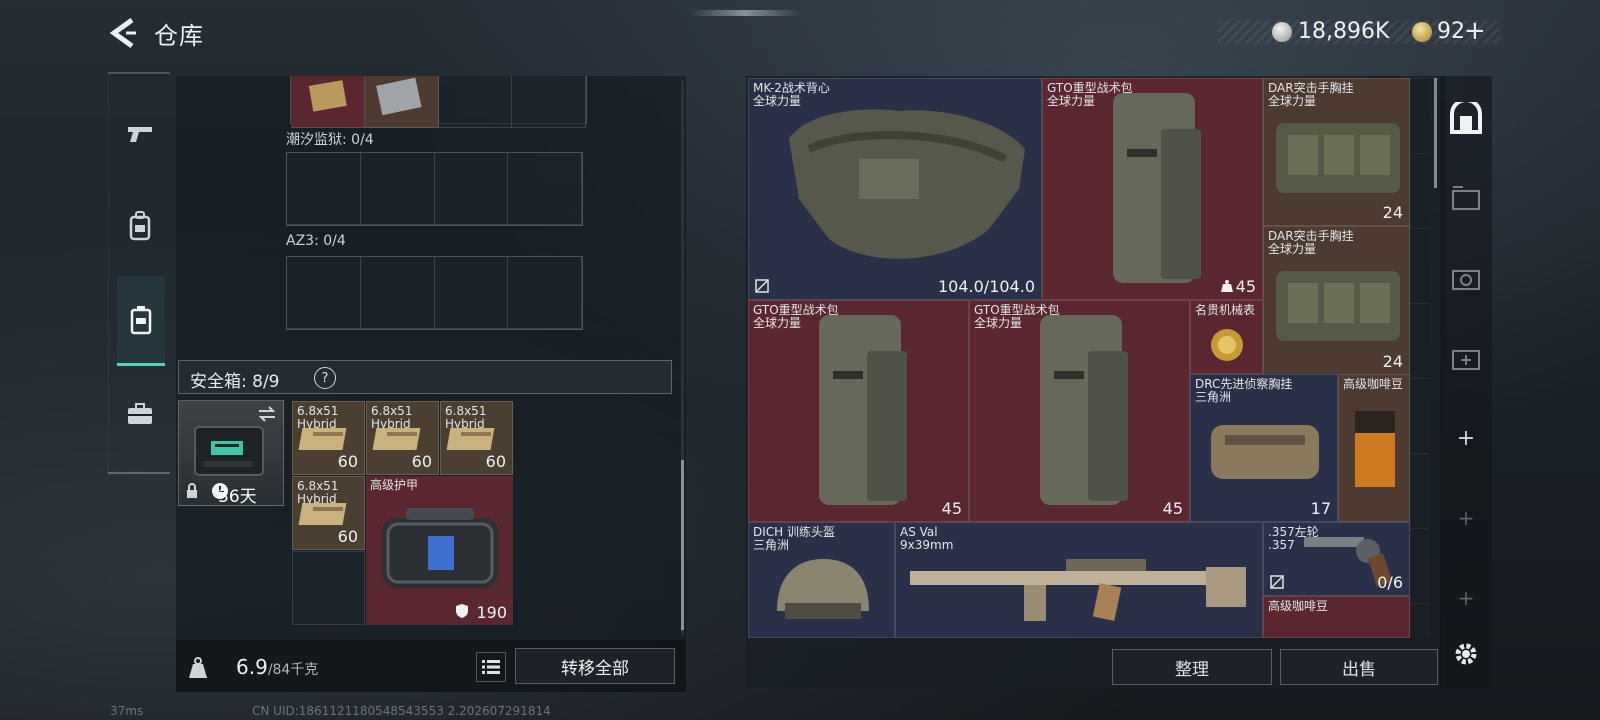  I want to click on safebox-icon, so click(141, 319).